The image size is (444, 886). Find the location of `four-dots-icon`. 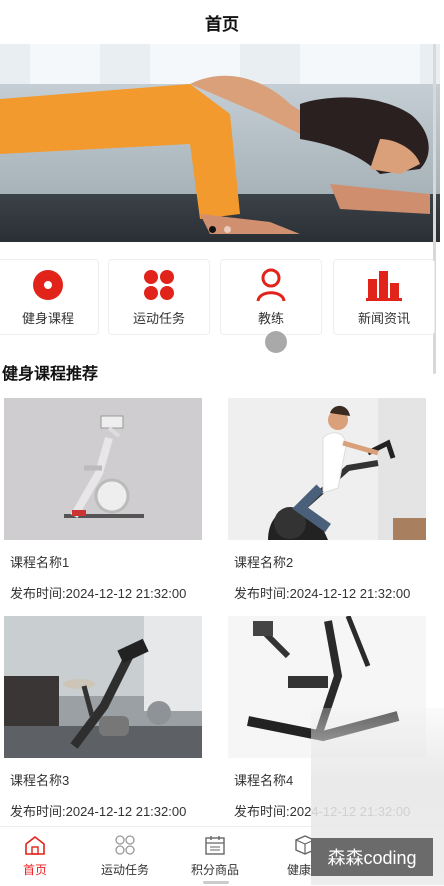

four-dots-icon is located at coordinates (159, 285).